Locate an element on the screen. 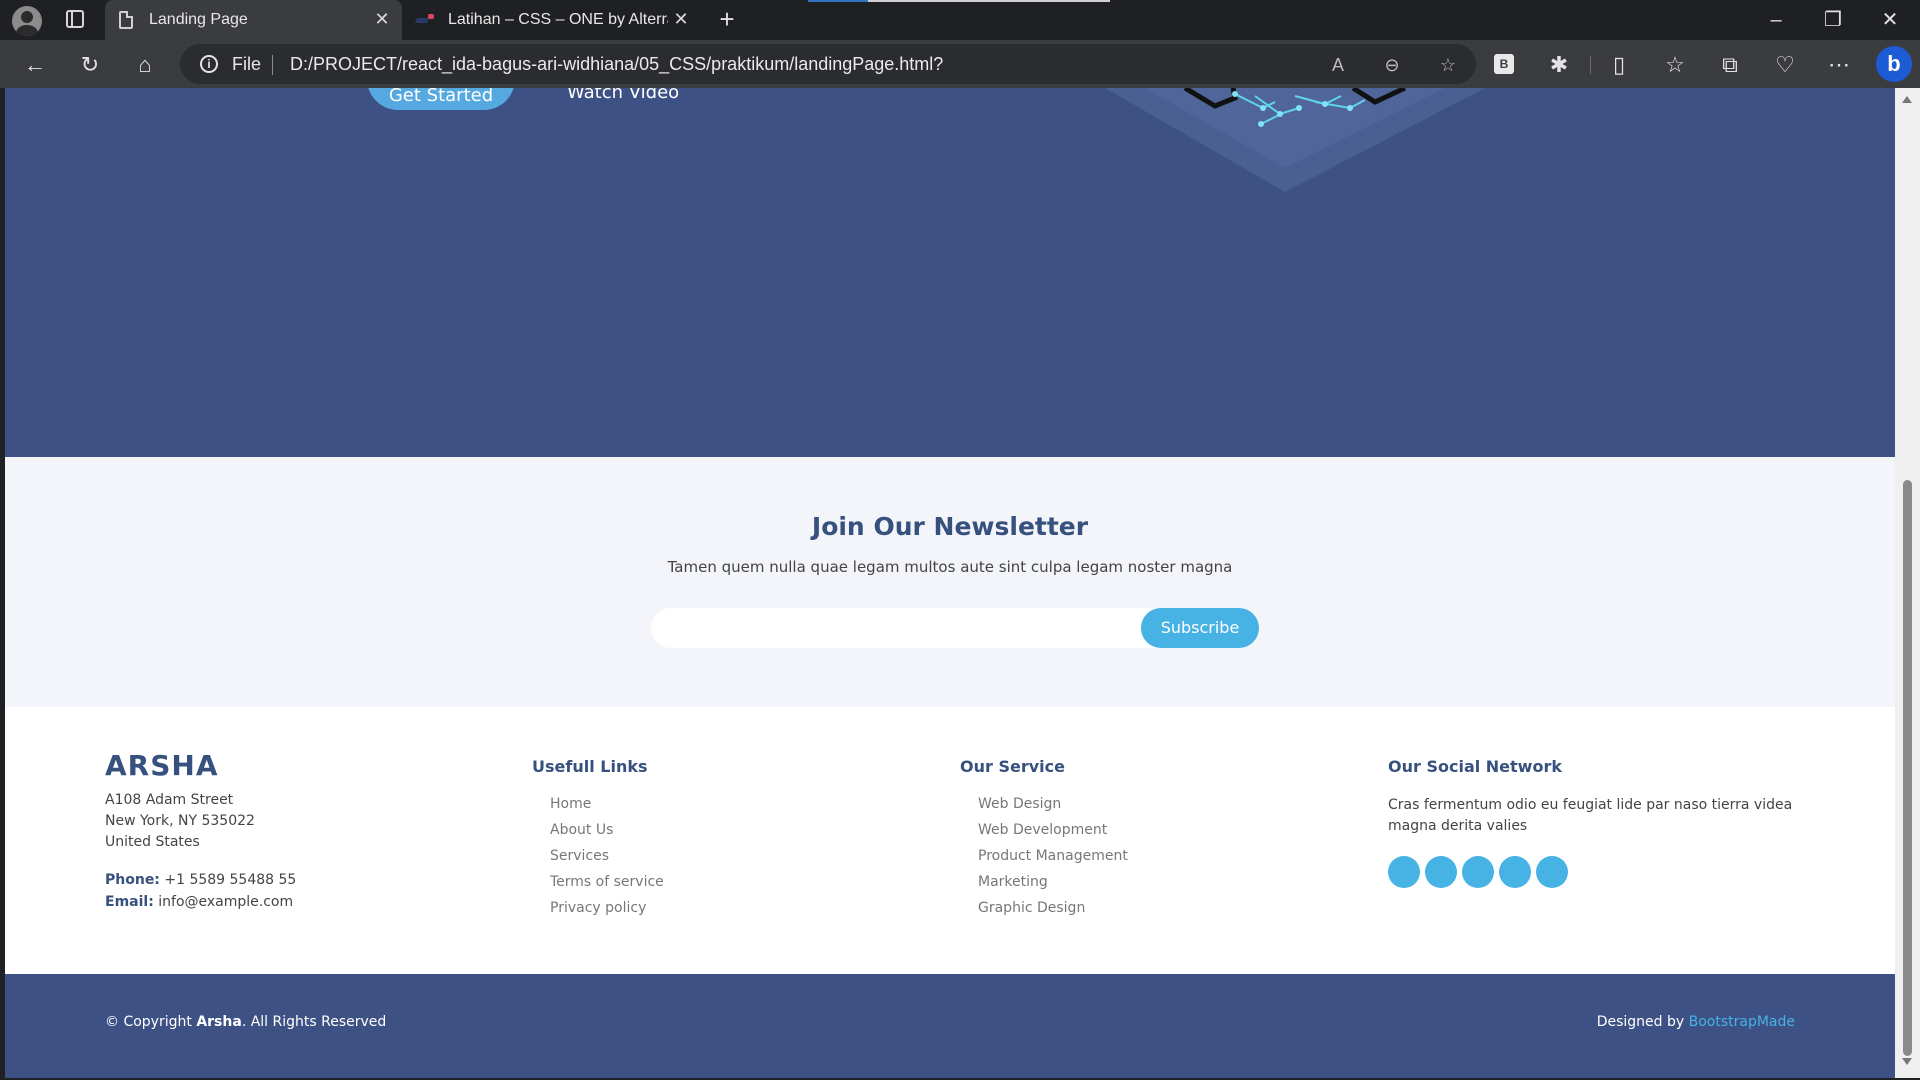 The height and width of the screenshot is (1080, 1920). newsletter-form: Subscribe is located at coordinates (955, 628).